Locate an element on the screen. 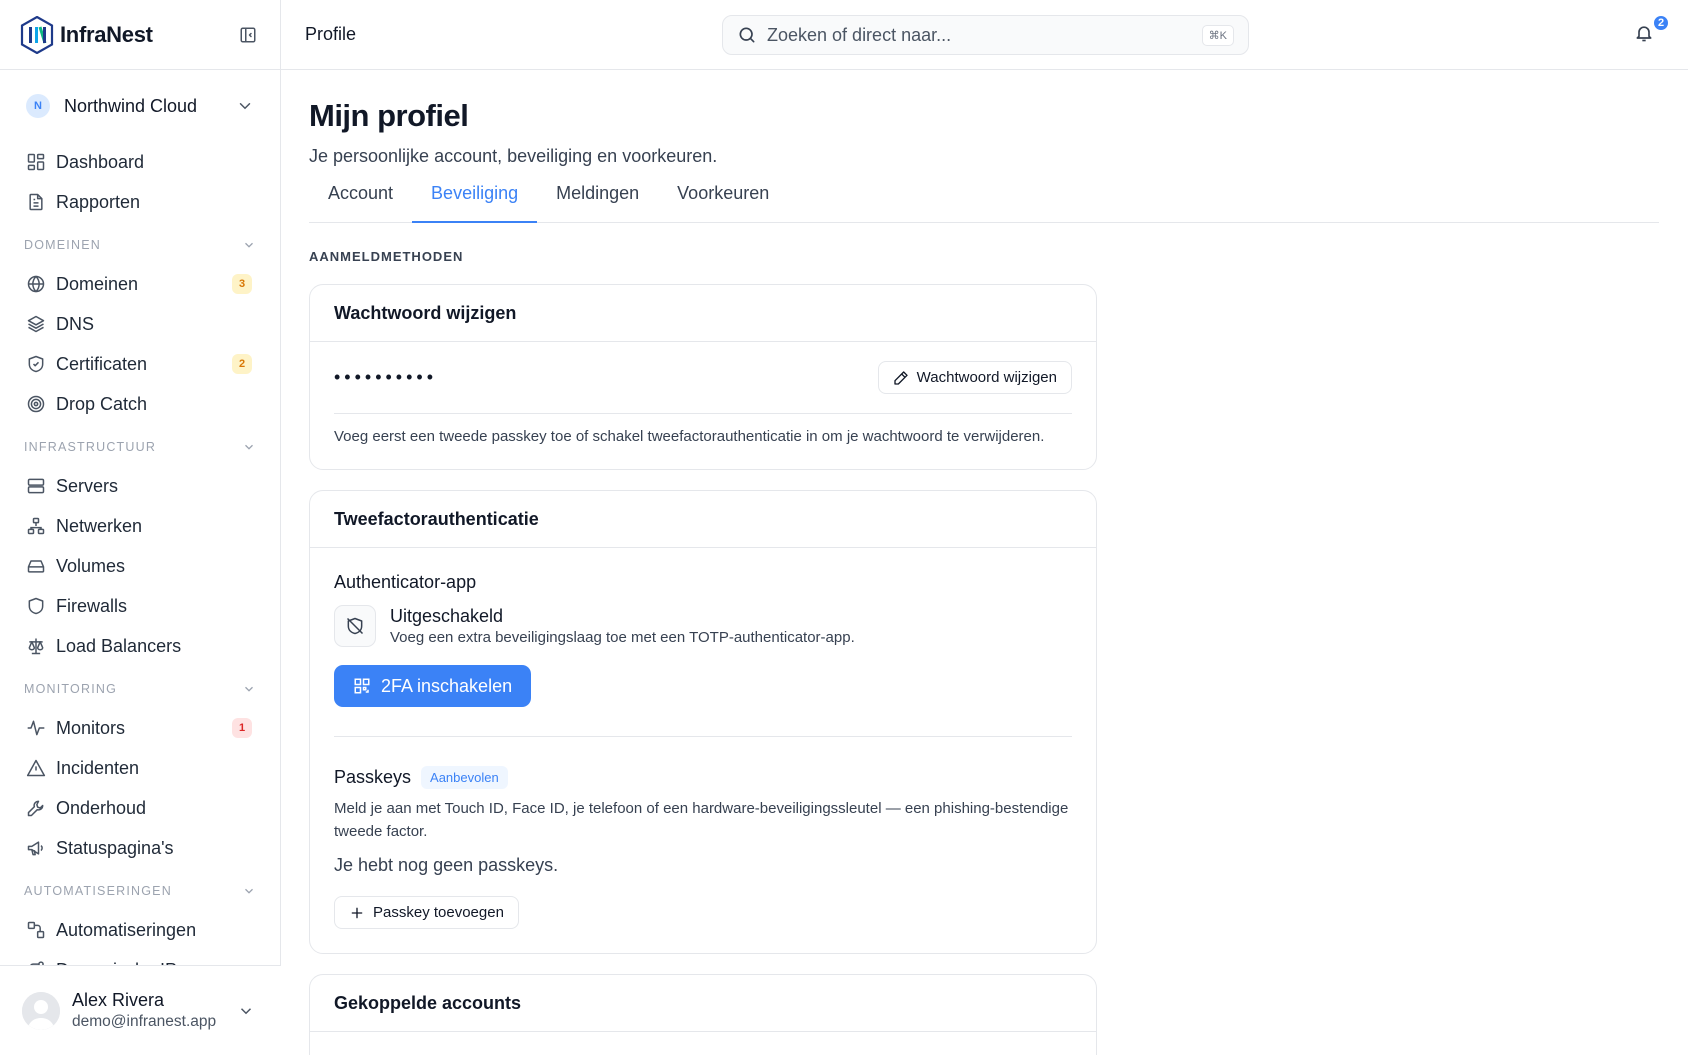 Image resolution: width=1688 pixels, height=1055 pixels. notifications-button: 2 is located at coordinates (1652, 30).